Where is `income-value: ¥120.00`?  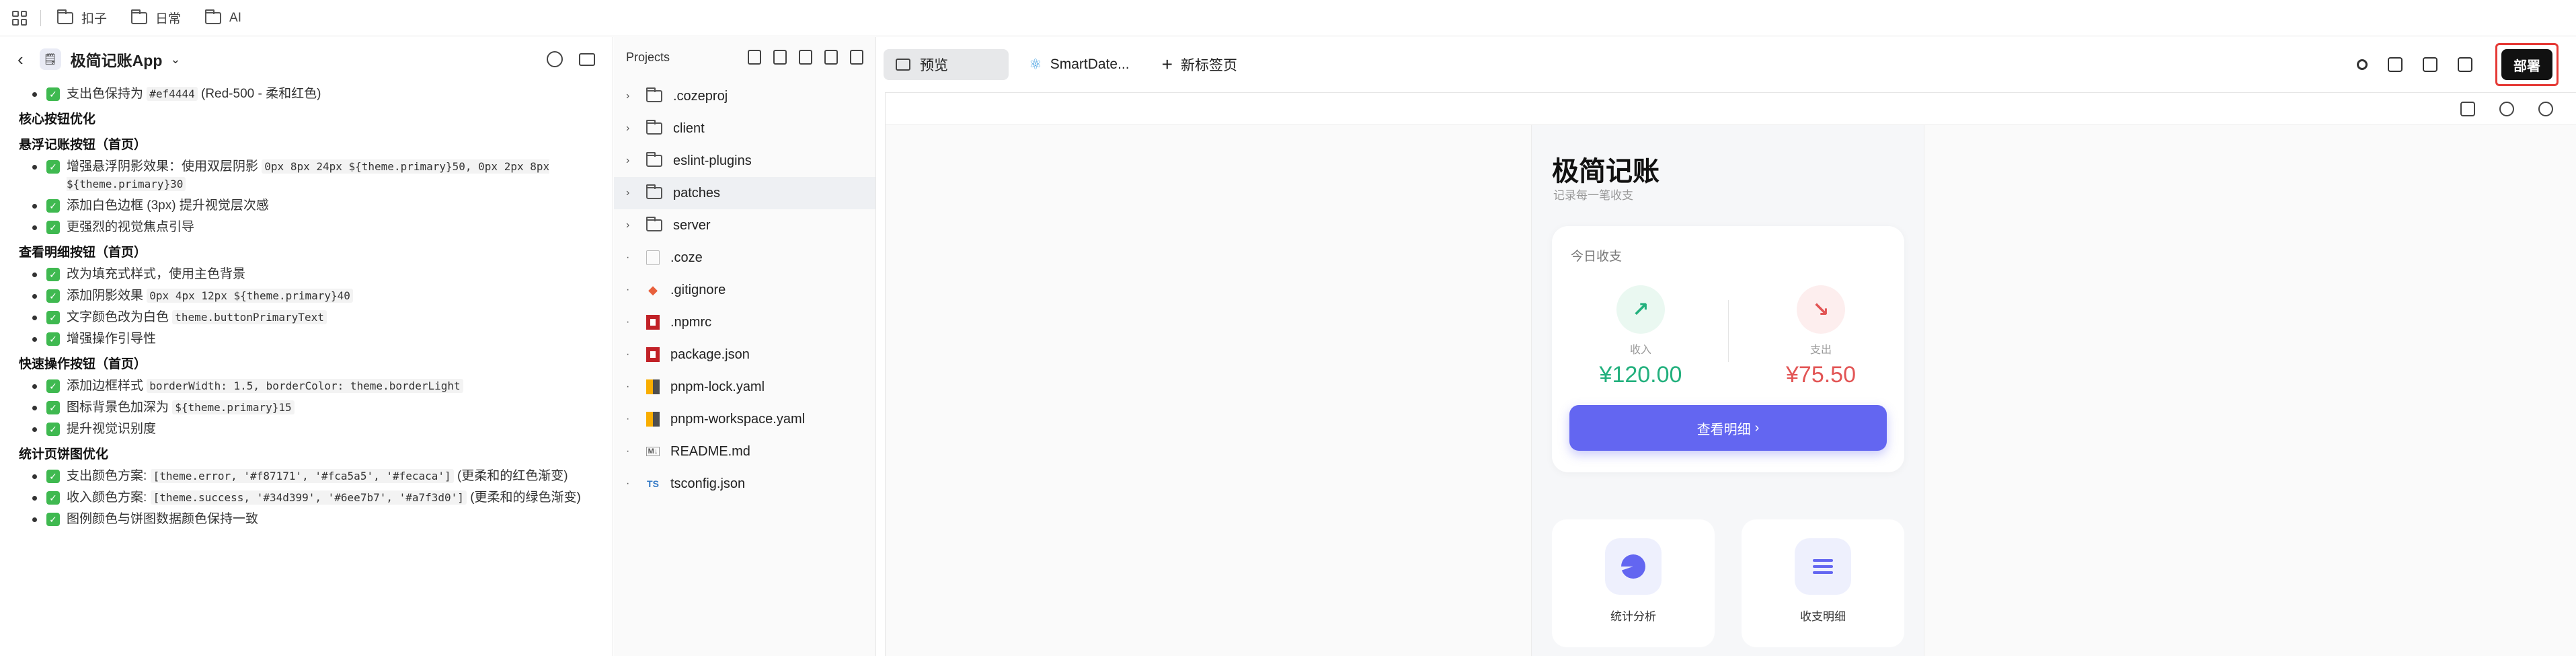
income-value: ¥120.00 is located at coordinates (1640, 375).